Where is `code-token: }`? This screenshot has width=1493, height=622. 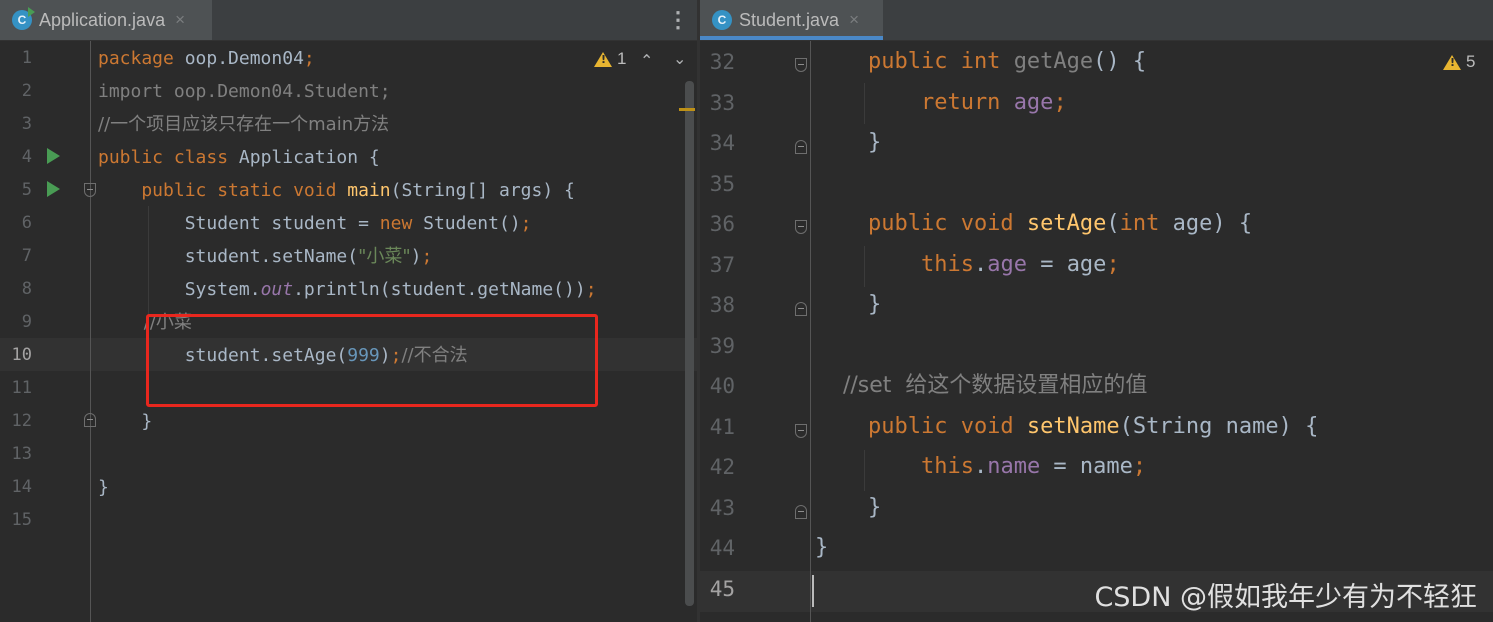 code-token: } is located at coordinates (822, 547).